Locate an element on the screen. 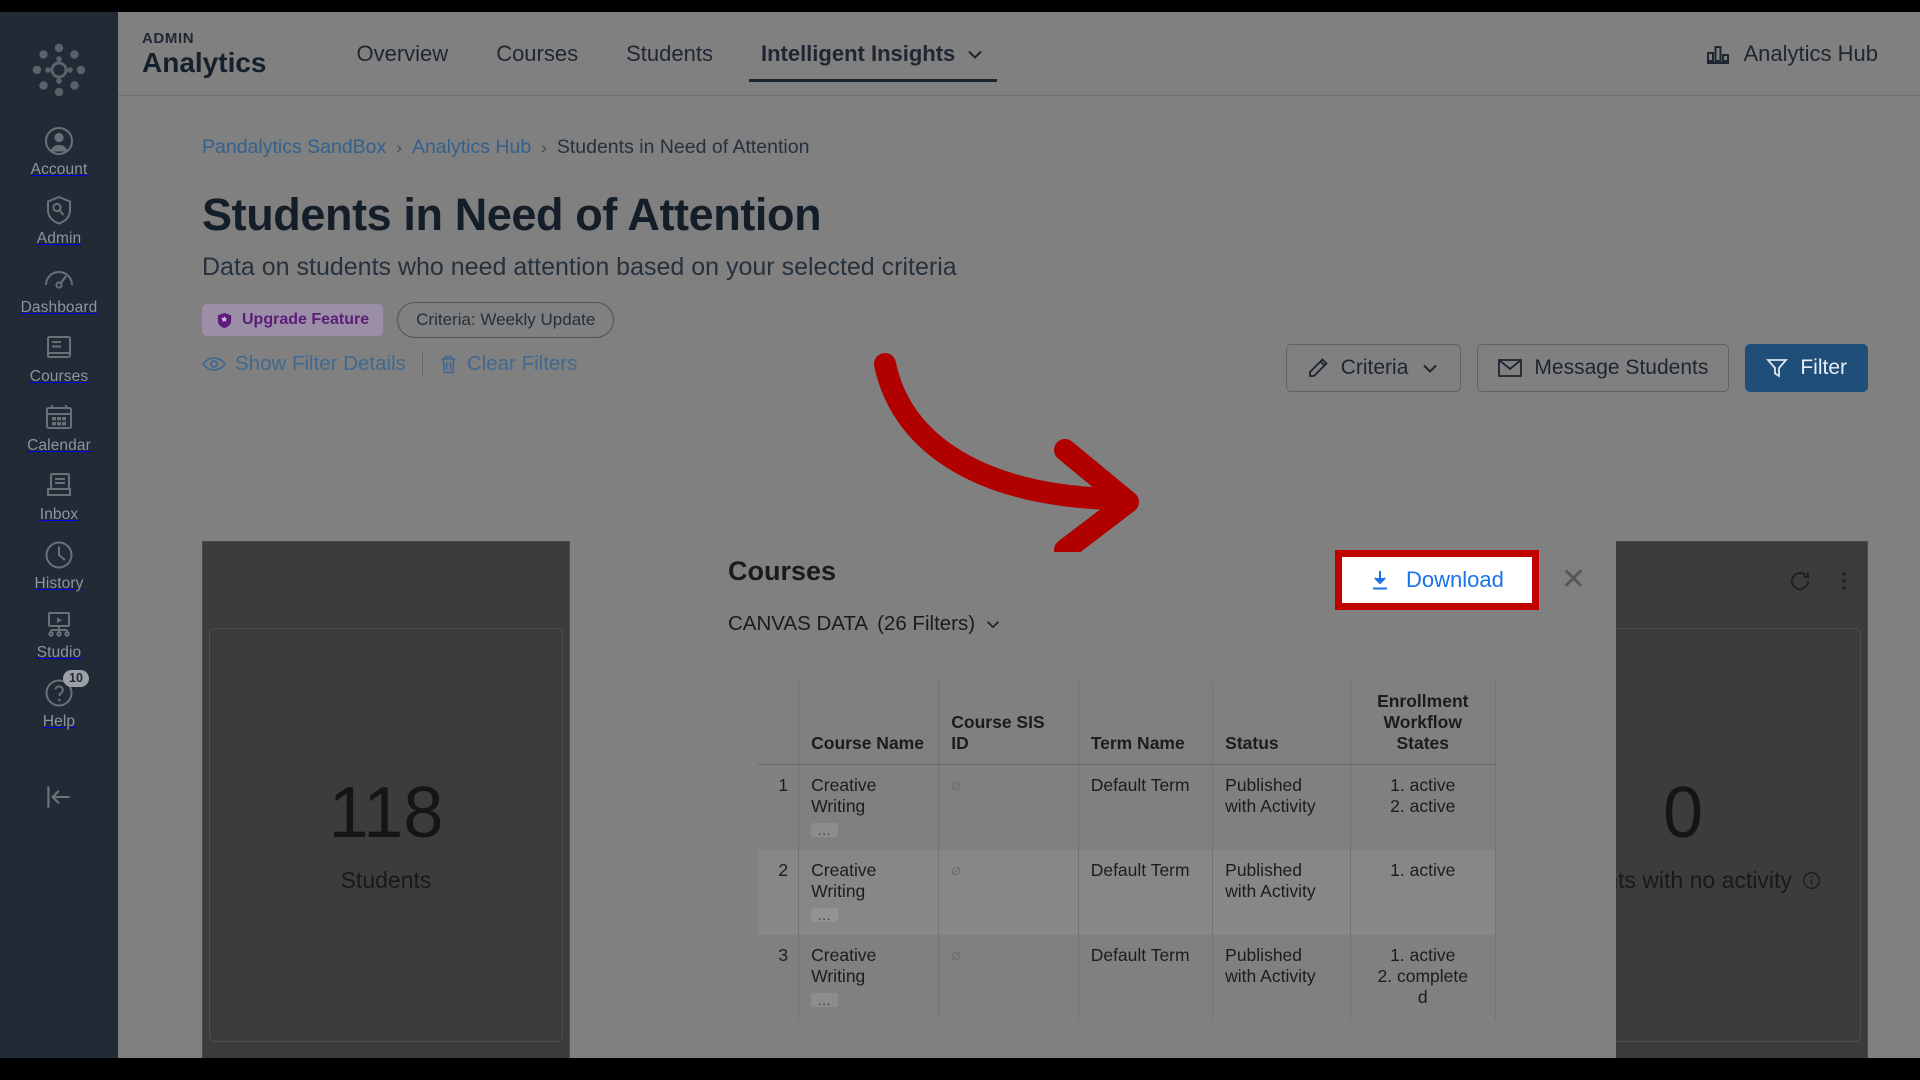 The height and width of the screenshot is (1080, 1920). pencil-icon is located at coordinates (1318, 368).